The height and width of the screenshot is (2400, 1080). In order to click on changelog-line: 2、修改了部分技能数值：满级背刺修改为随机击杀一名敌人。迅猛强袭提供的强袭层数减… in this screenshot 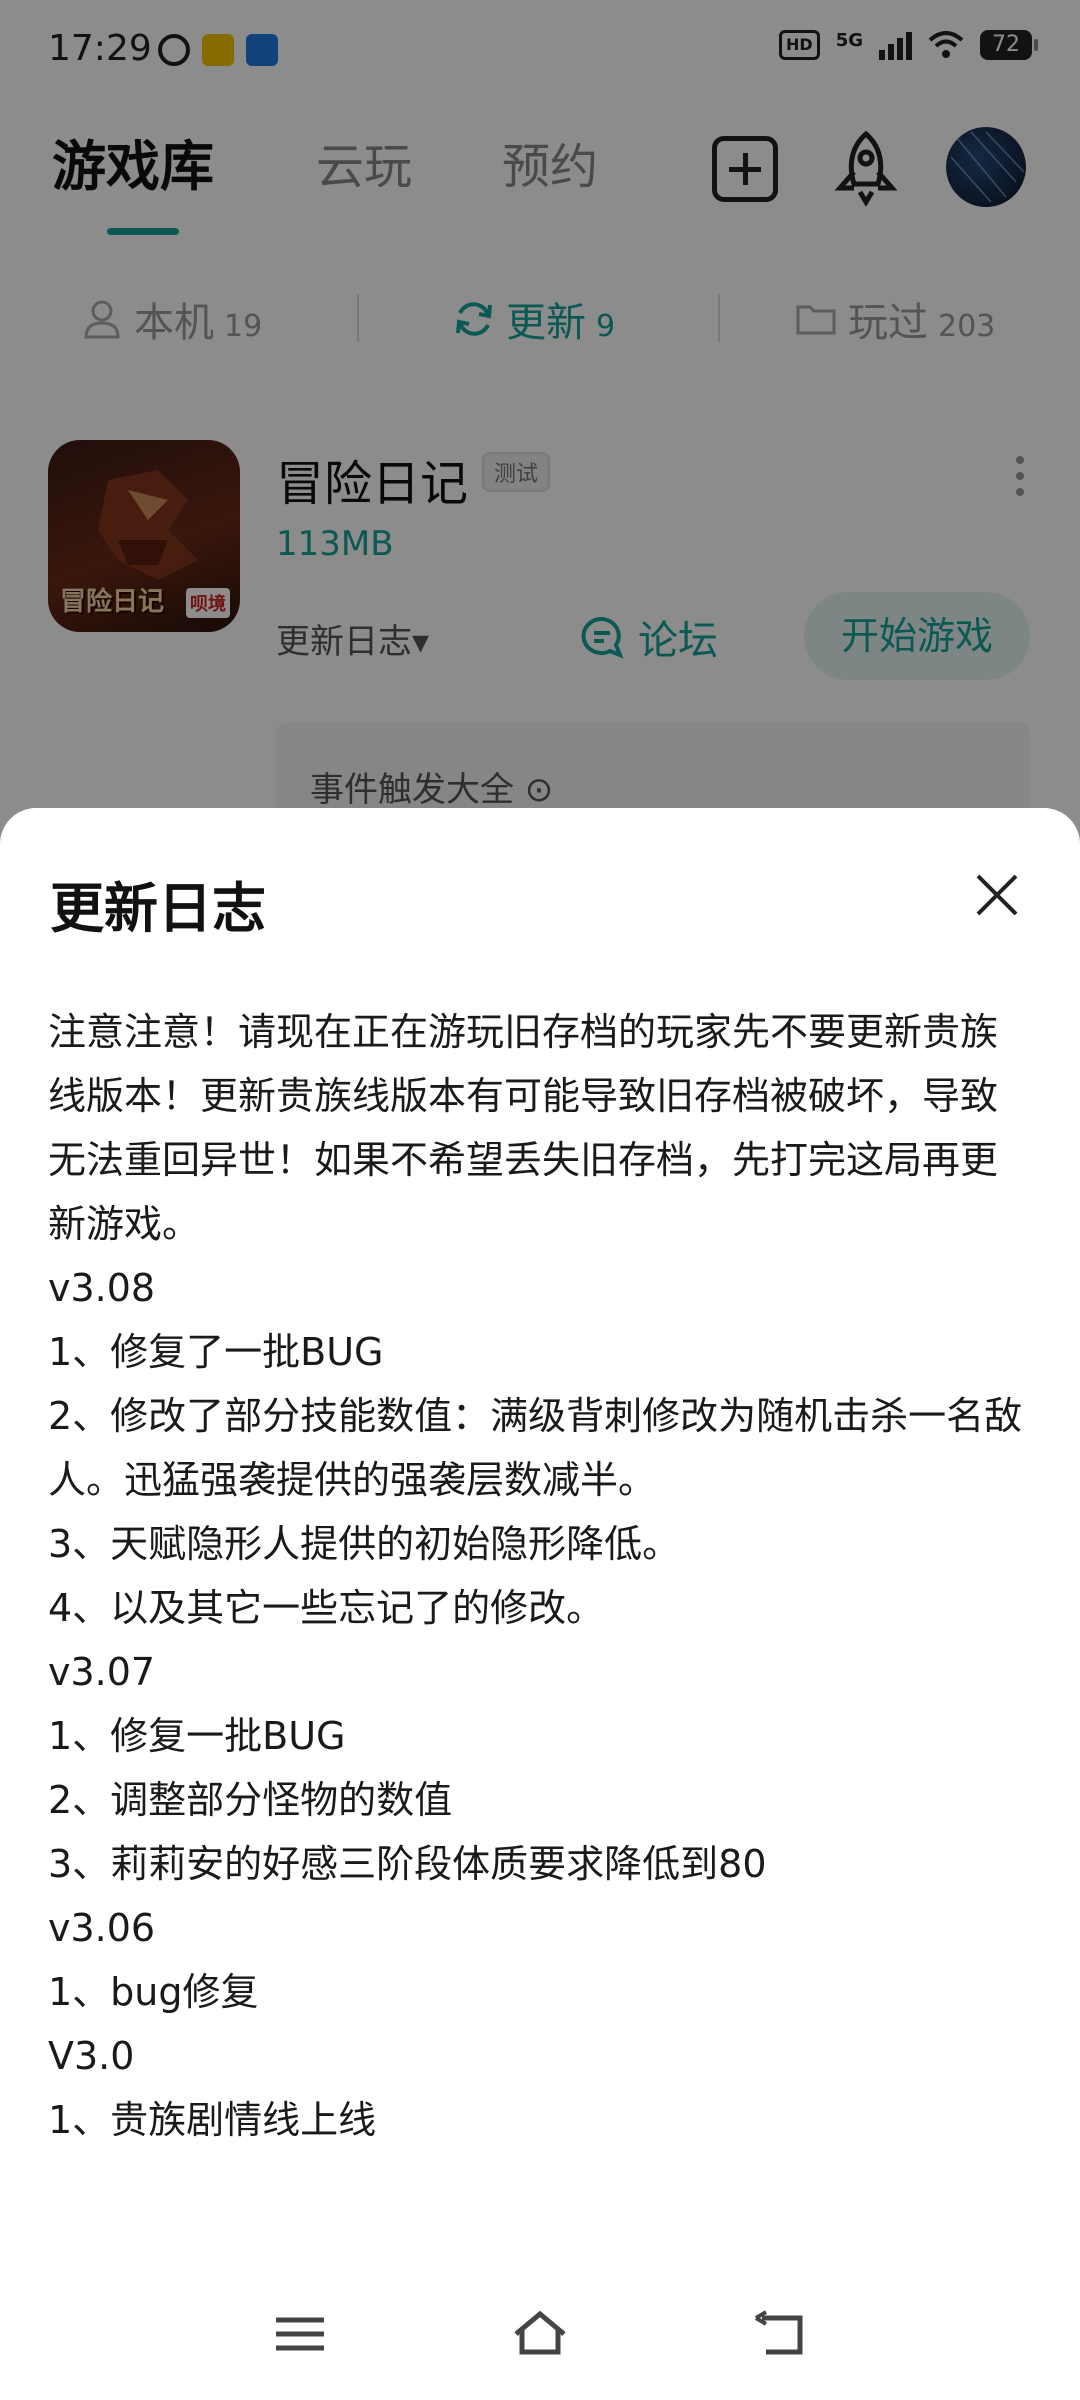, I will do `click(535, 1448)`.